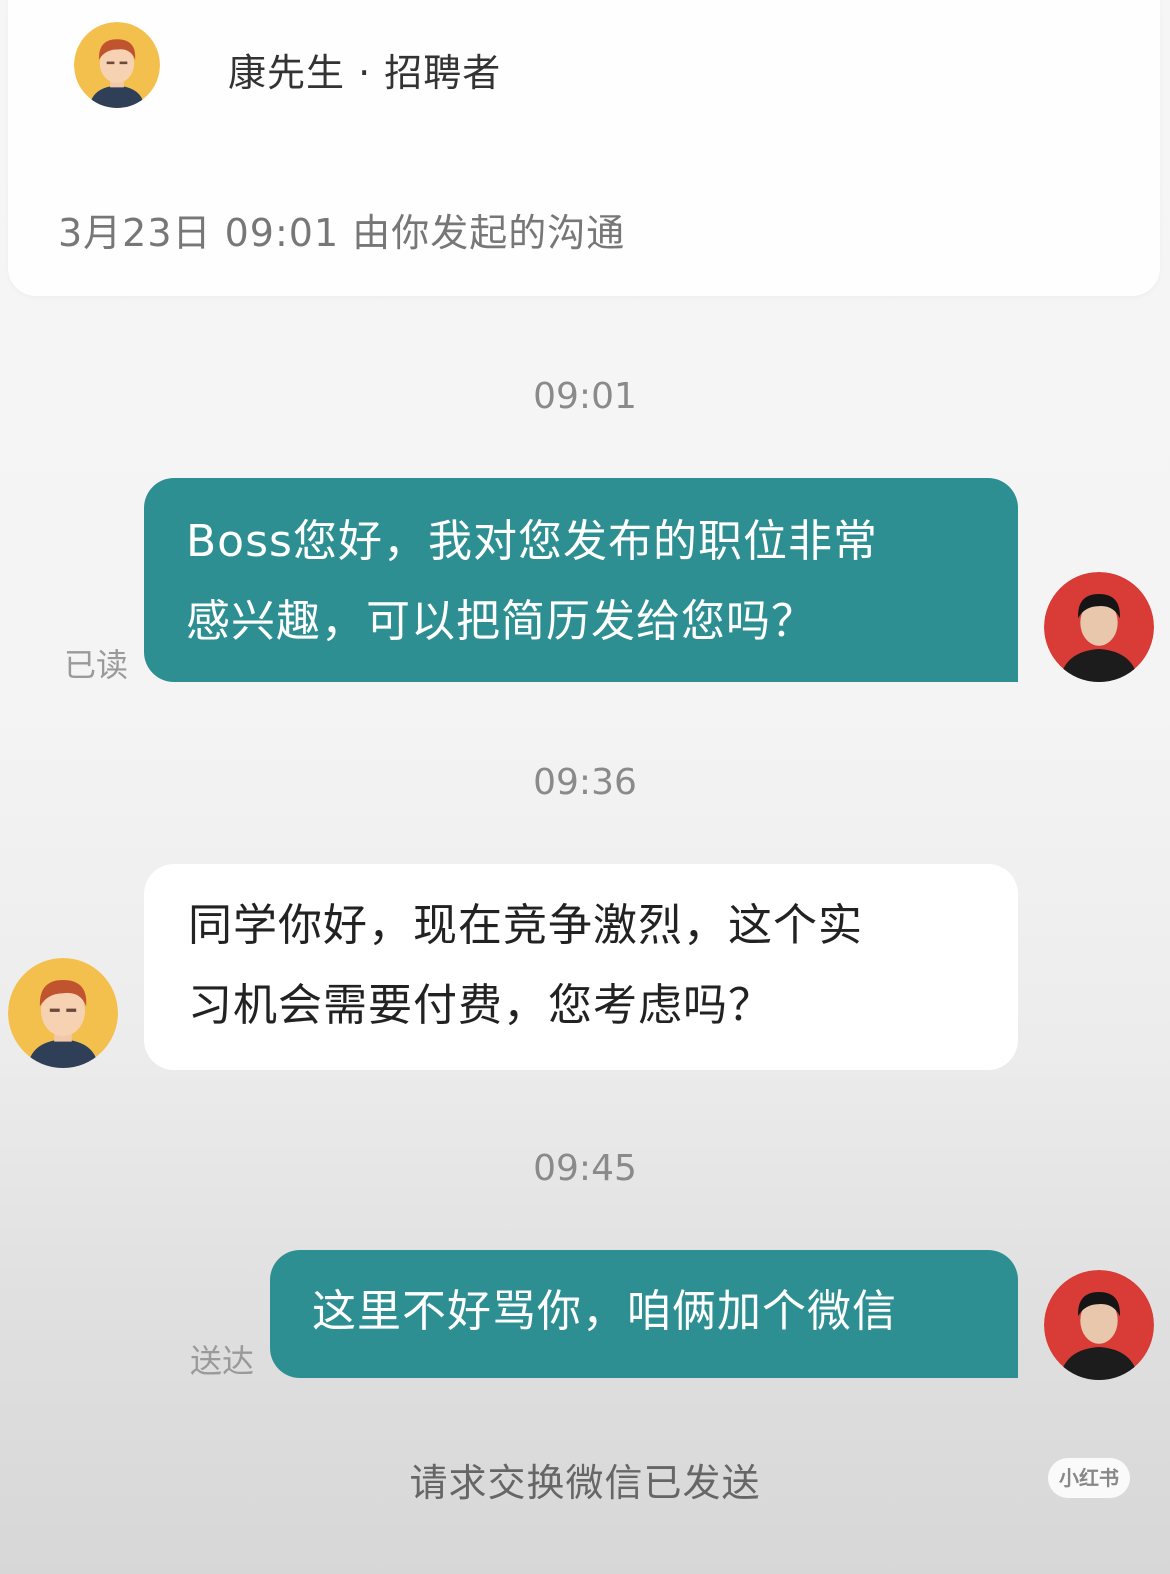 The height and width of the screenshot is (1574, 1170). I want to click on message-line: 感兴趣，可以把简历发给您吗？, so click(501, 621).